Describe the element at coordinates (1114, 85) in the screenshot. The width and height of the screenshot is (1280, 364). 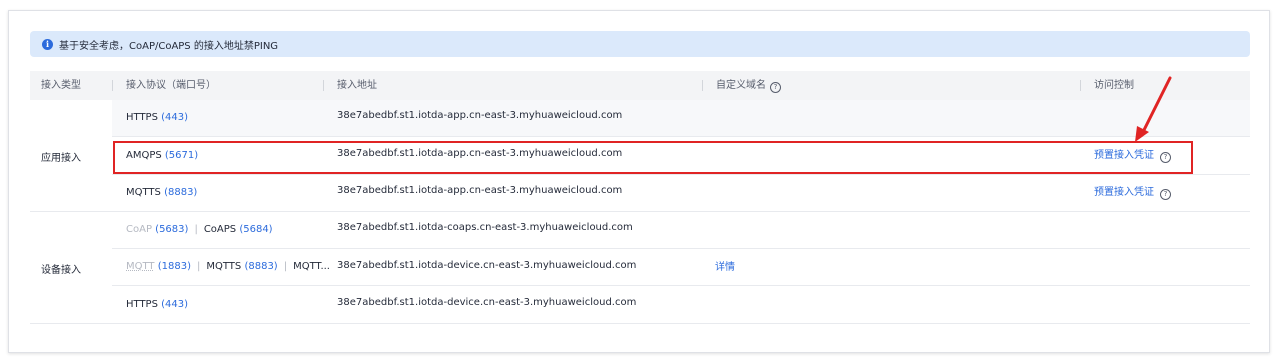
I see `header-access: 访问控制` at that location.